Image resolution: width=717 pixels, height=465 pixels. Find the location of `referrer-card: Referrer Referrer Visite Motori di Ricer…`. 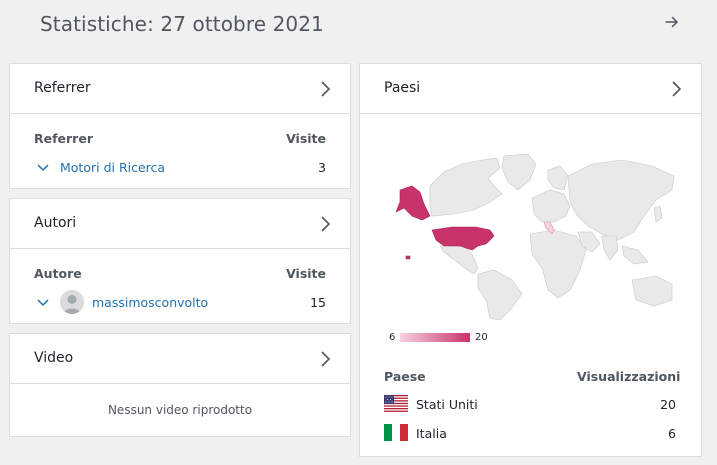

referrer-card: Referrer Referrer Visite Motori di Ricer… is located at coordinates (180, 126).